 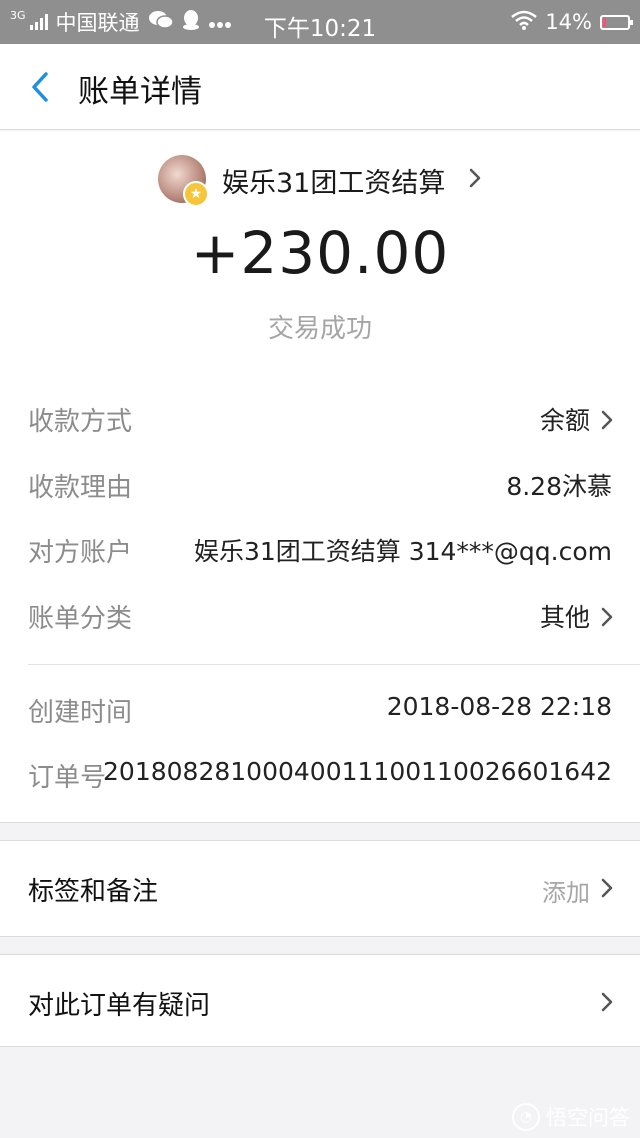 What do you see at coordinates (93, 892) in the screenshot?
I see `tags-label: 标签和备注` at bounding box center [93, 892].